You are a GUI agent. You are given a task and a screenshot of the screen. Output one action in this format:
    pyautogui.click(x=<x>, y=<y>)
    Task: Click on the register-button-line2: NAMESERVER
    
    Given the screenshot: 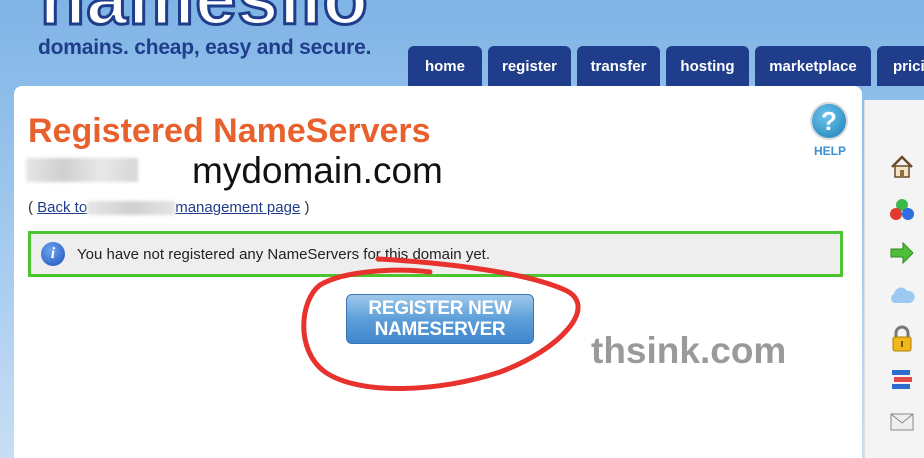 What is the action you would take?
    pyautogui.click(x=439, y=329)
    